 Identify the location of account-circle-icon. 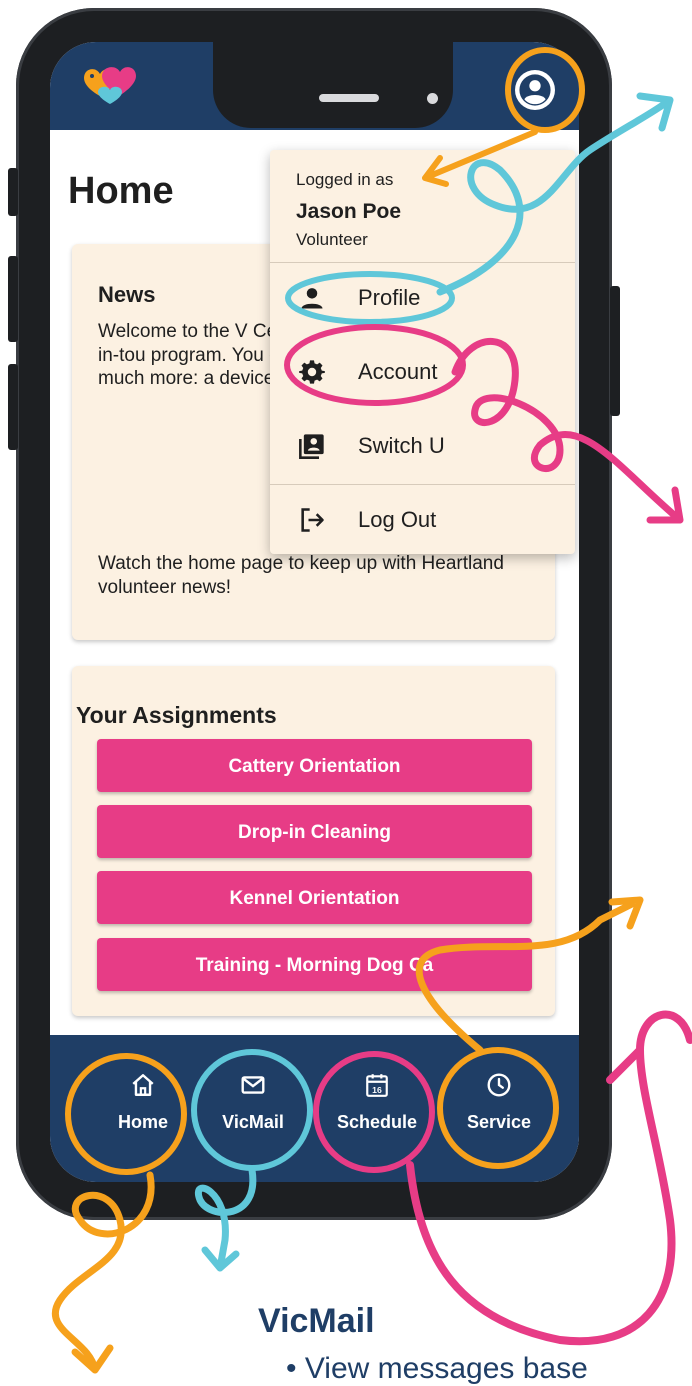
(535, 90).